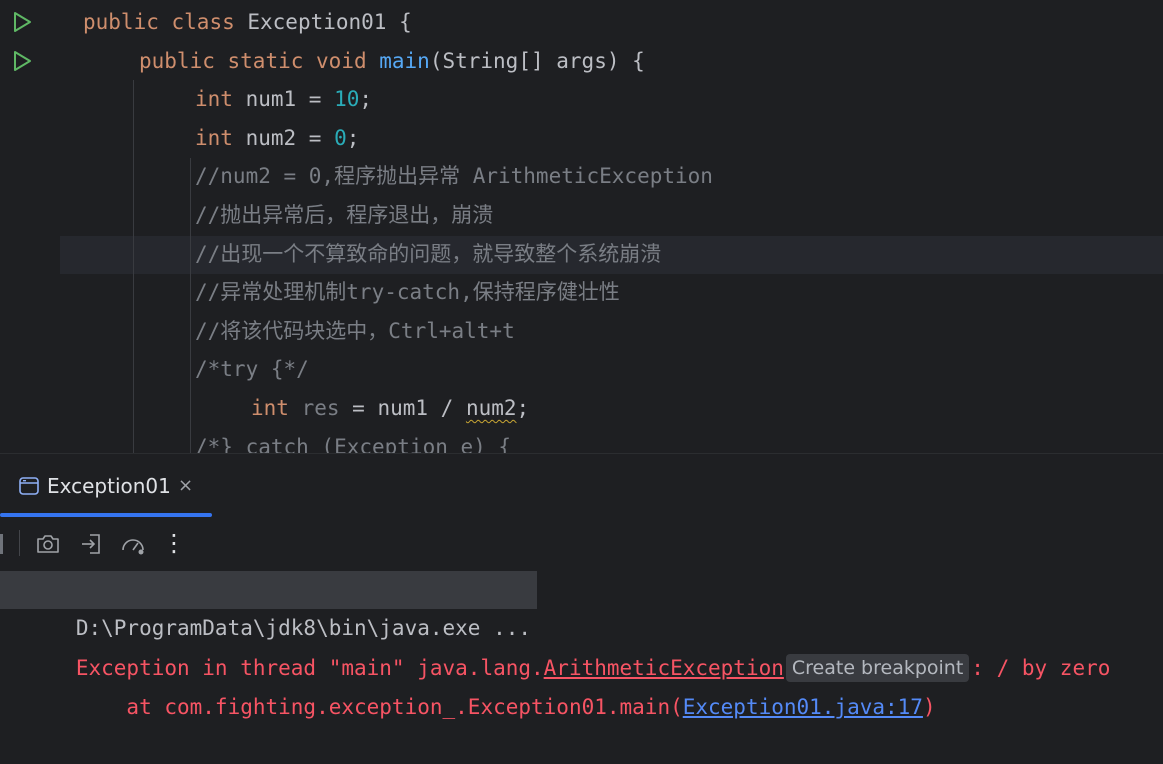 The width and height of the screenshot is (1163, 764). Describe the element at coordinates (581, 369) in the screenshot. I see `code-line: /*try {*/` at that location.